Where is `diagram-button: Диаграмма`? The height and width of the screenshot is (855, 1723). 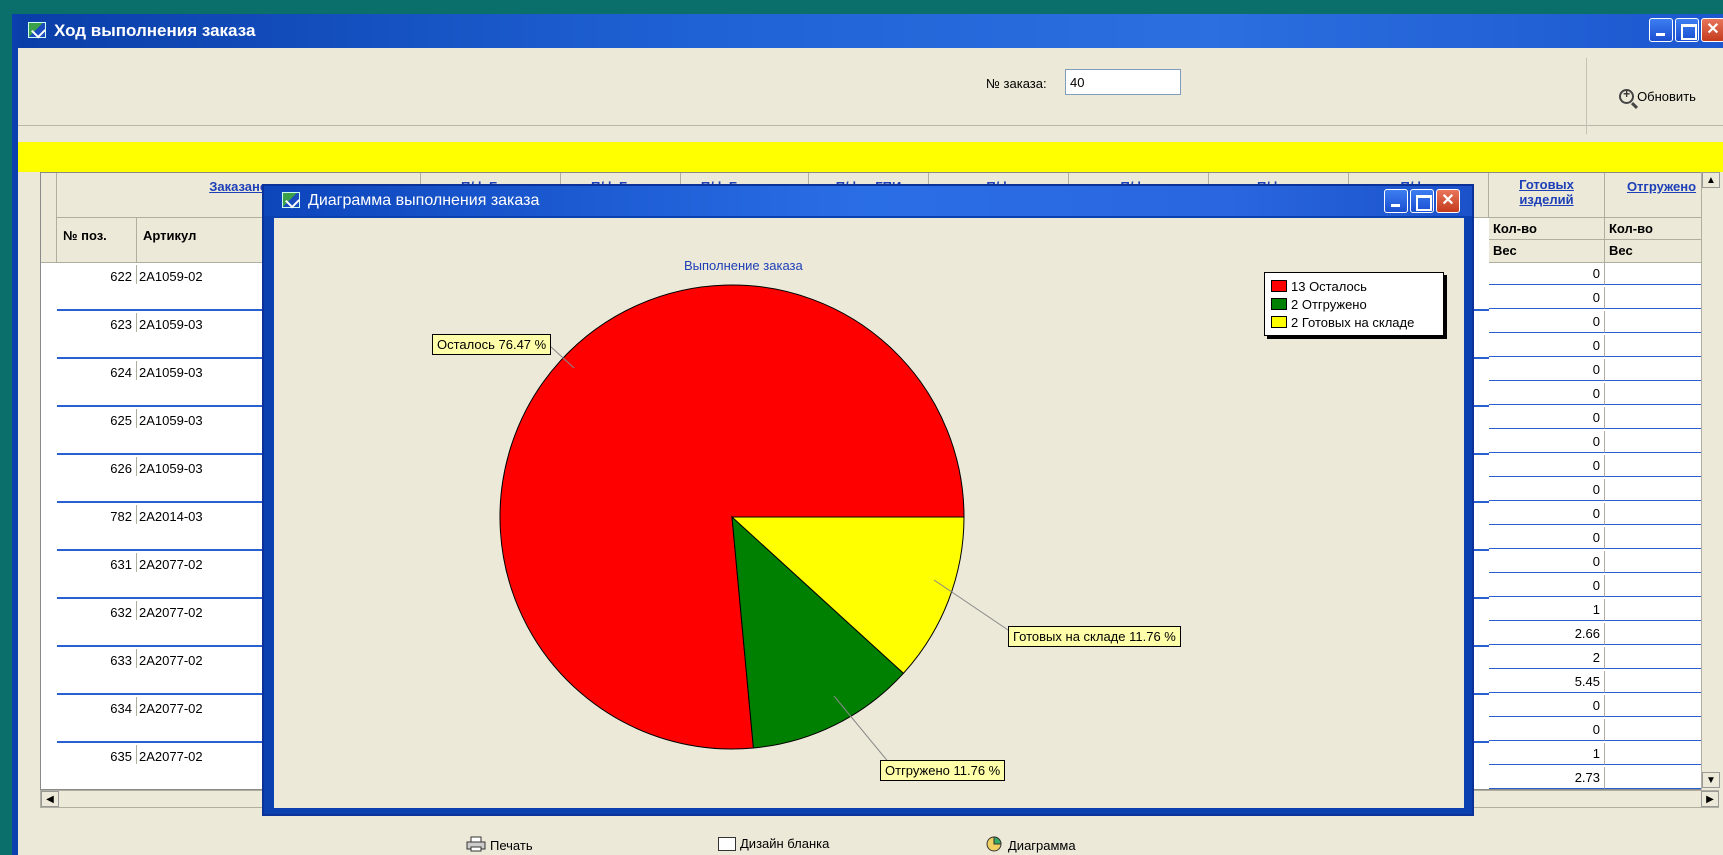
diagram-button: Диаграмма is located at coordinates (1031, 845).